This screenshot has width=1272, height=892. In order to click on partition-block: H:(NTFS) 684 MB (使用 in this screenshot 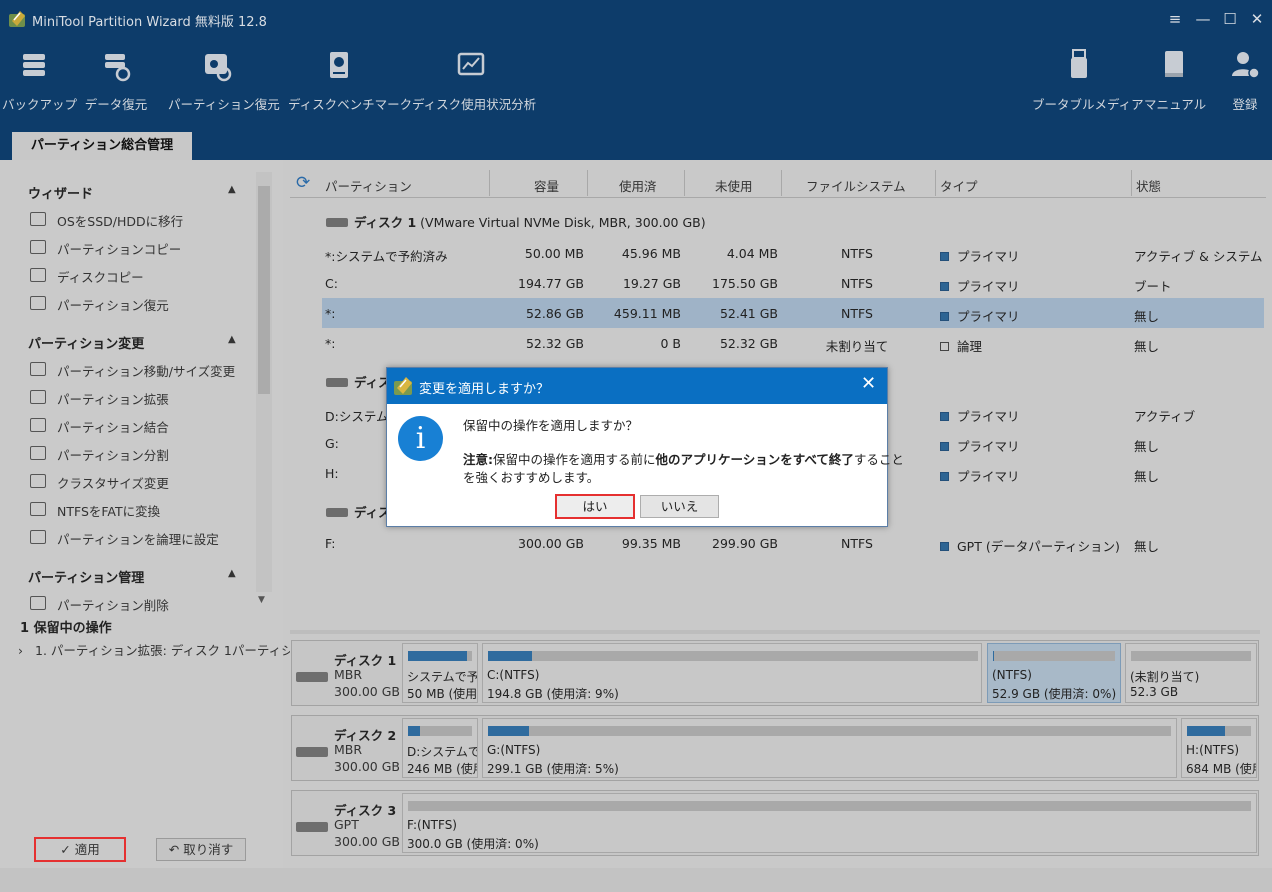, I will do `click(1219, 748)`.